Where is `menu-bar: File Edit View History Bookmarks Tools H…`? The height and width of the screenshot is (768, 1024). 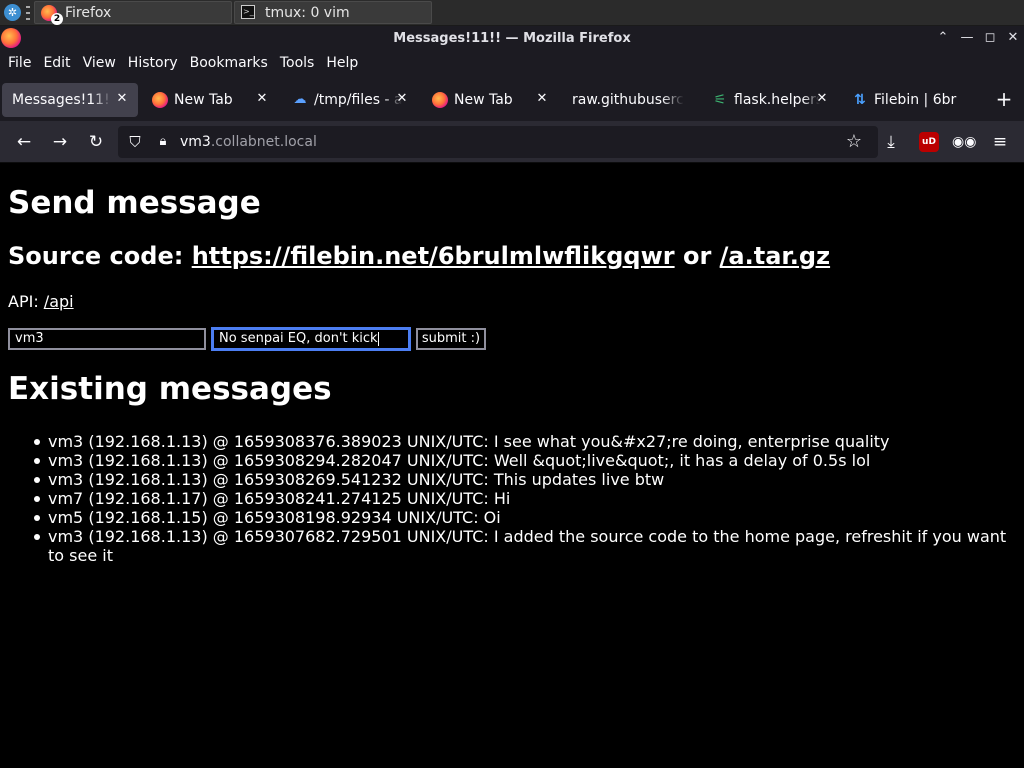
menu-bar: File Edit View History Bookmarks Tools H… is located at coordinates (512, 63).